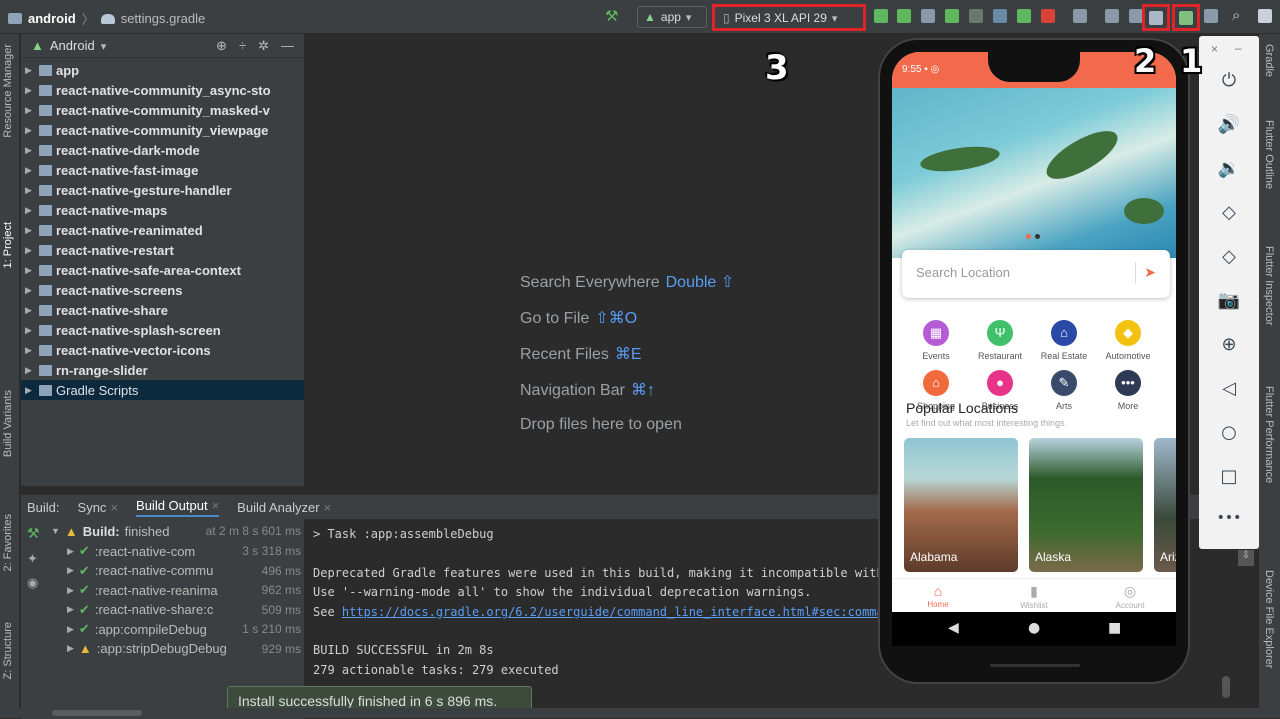  Describe the element at coordinates (1064, 340) in the screenshot. I see `category-item: ⌂ Real Estate` at that location.